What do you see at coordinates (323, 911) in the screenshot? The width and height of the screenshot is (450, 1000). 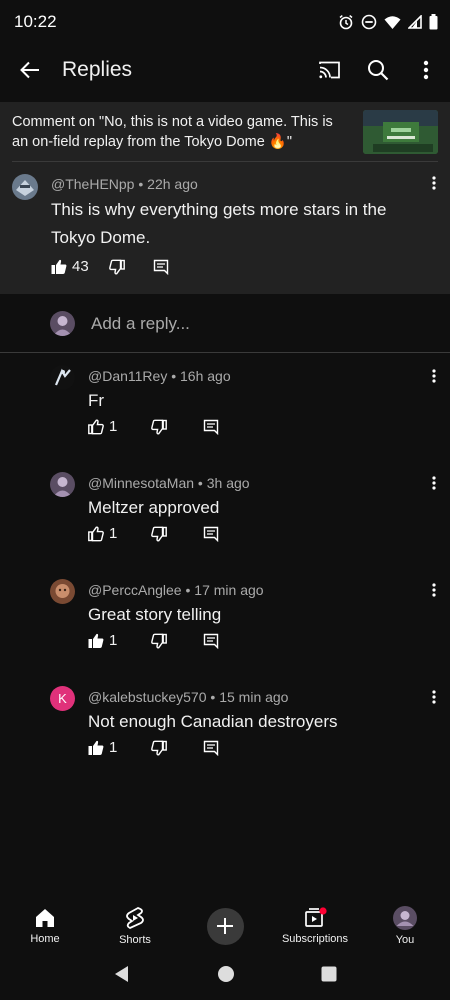 I see `notification-dot` at bounding box center [323, 911].